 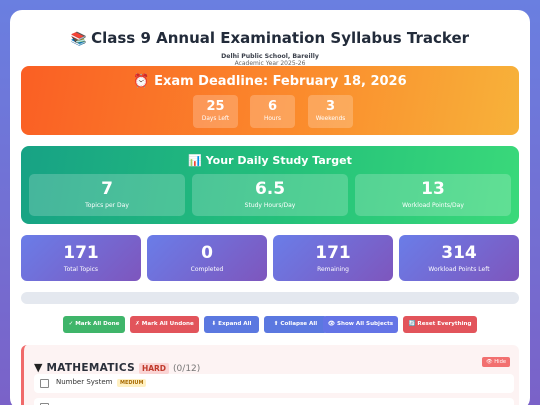 I want to click on hide-subject-button: 👁 Hide, so click(x=496, y=362).